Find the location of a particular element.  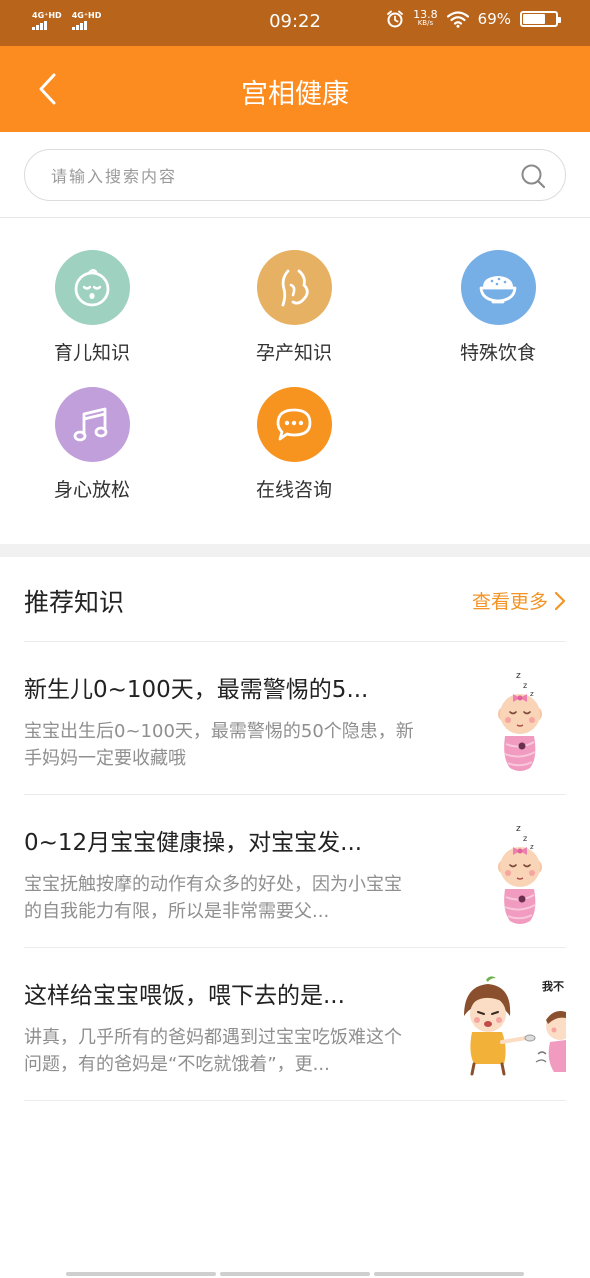

net-speed-unit: KB/s is located at coordinates (425, 23).